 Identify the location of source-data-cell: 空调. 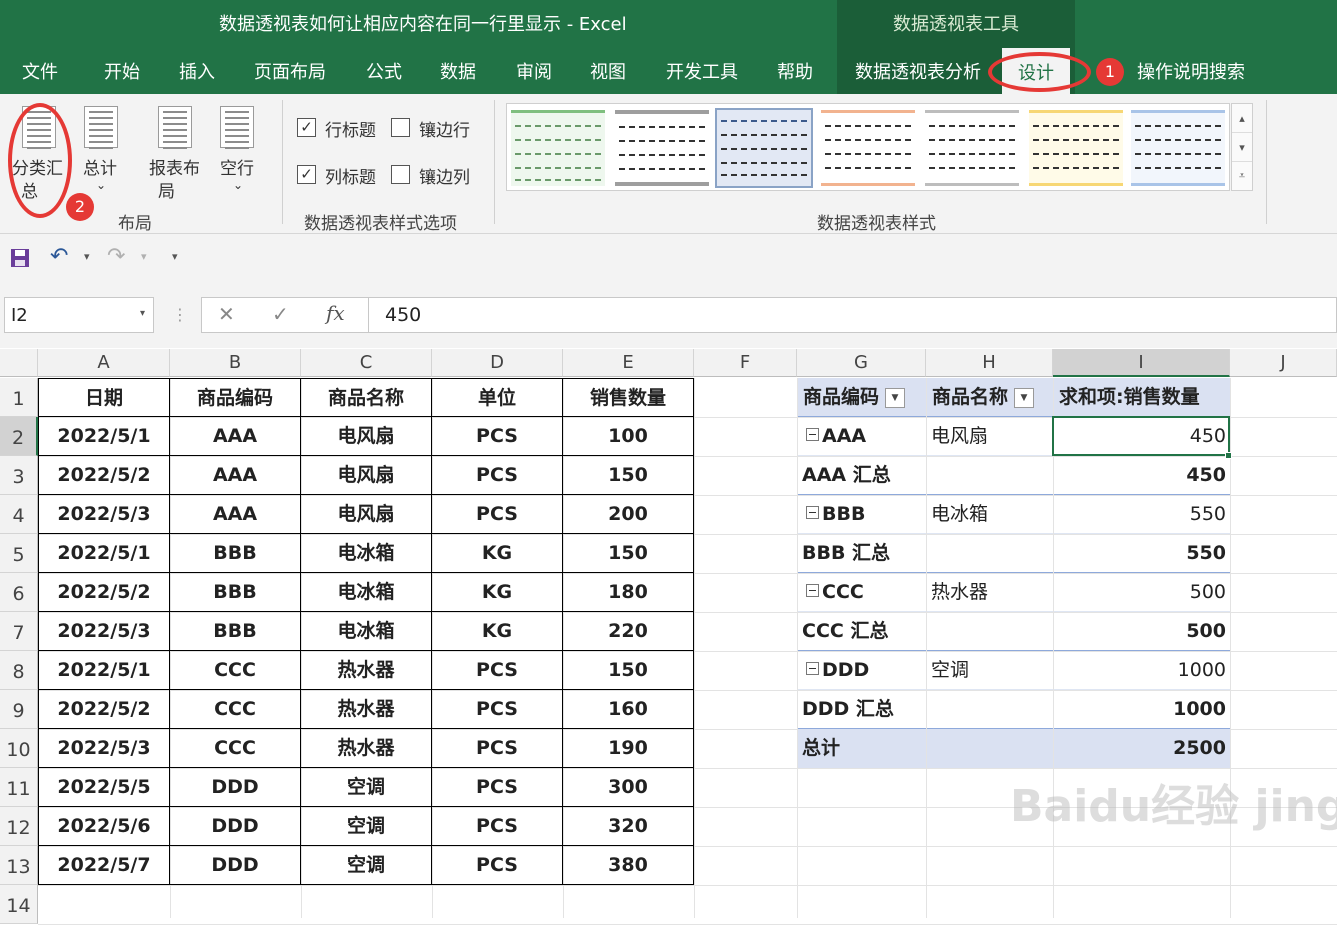
(366, 787).